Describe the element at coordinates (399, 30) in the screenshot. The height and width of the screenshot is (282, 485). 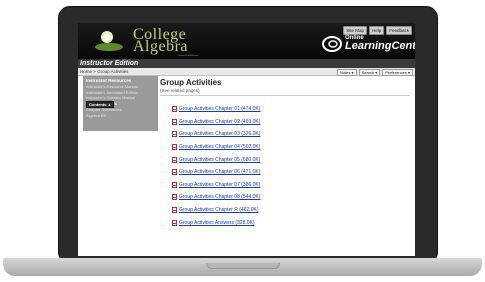
I see `feedback-link: Feedback` at that location.